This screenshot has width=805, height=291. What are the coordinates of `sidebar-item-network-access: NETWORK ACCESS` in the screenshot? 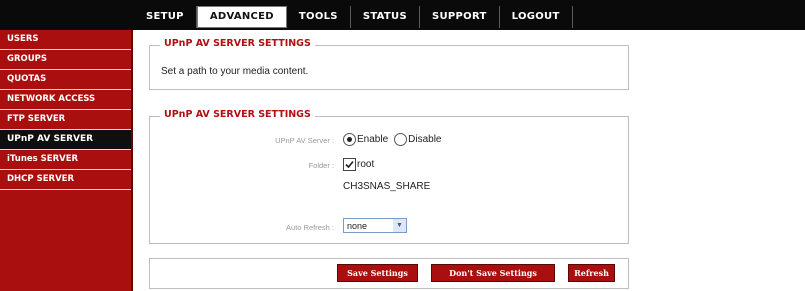 It's located at (65, 100).